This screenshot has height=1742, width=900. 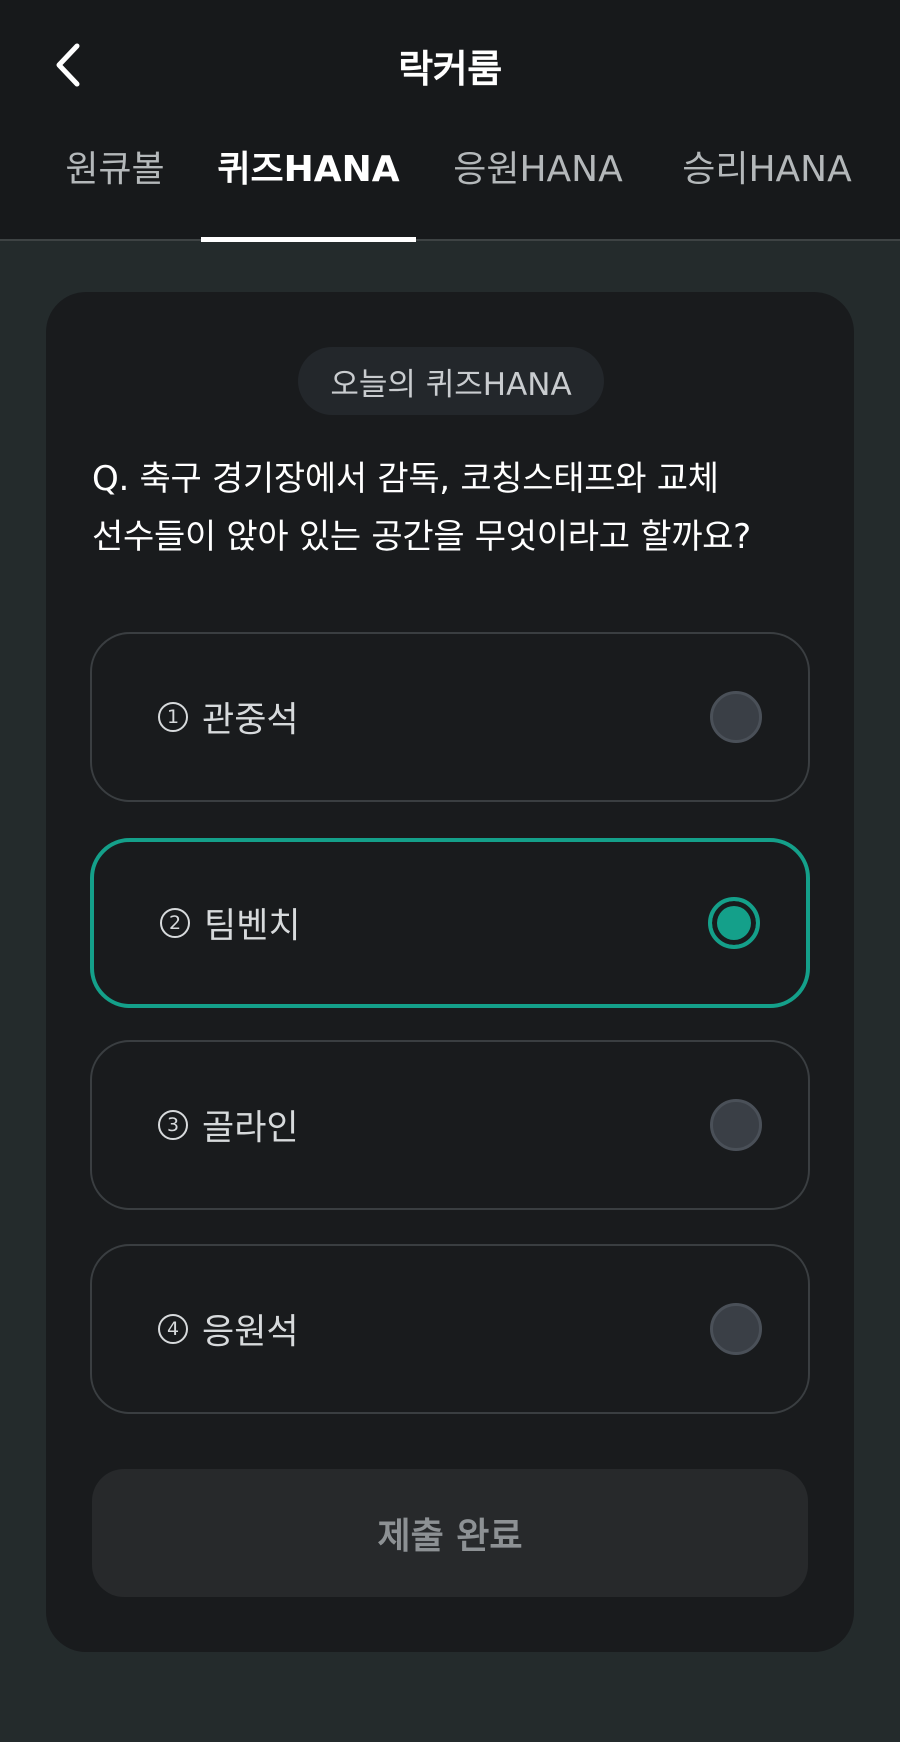 I want to click on quiz-chip: 오늘의 퀴즈HANA, so click(x=451, y=381).